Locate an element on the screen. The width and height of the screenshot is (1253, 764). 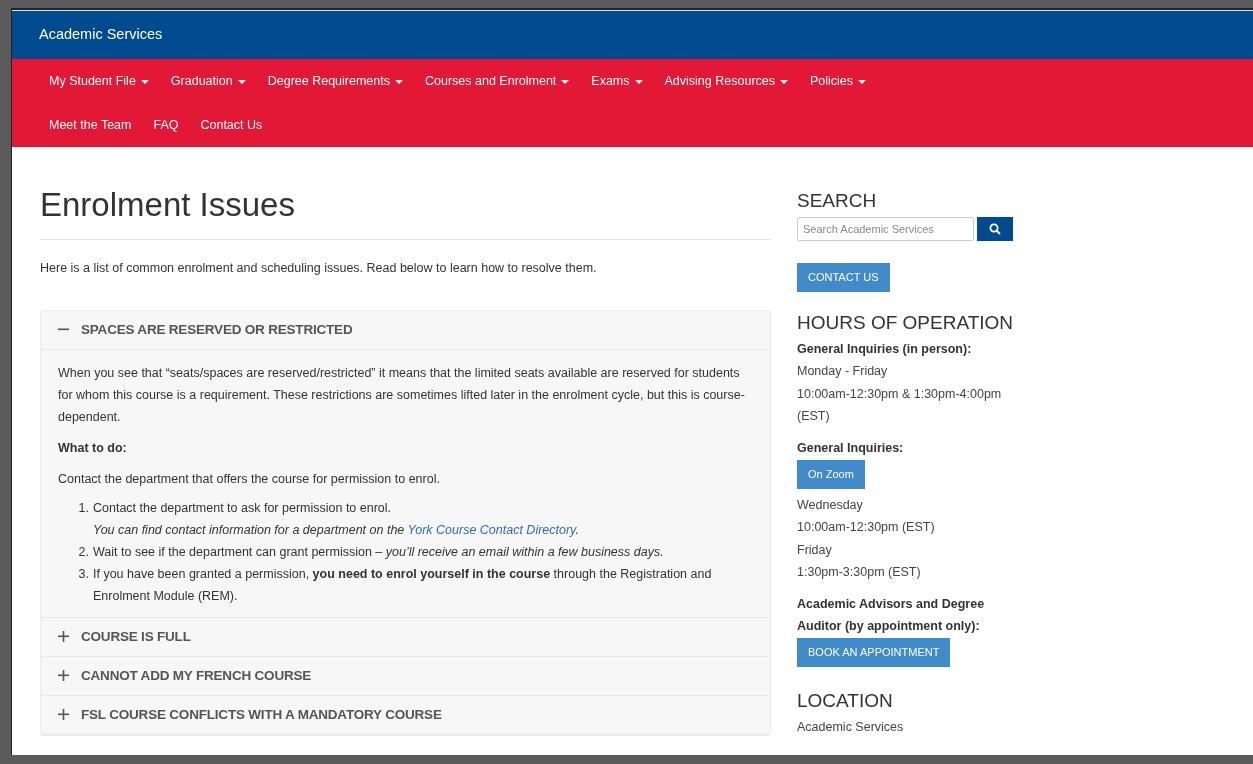
list-number: 3. is located at coordinates (83, 574).